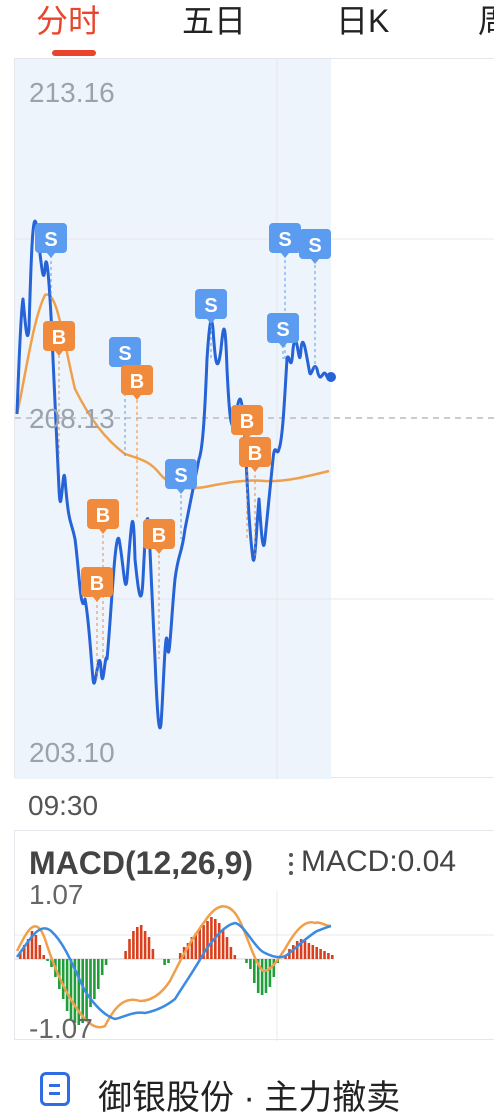  What do you see at coordinates (55, 1089) in the screenshot?
I see `document-icon` at bounding box center [55, 1089].